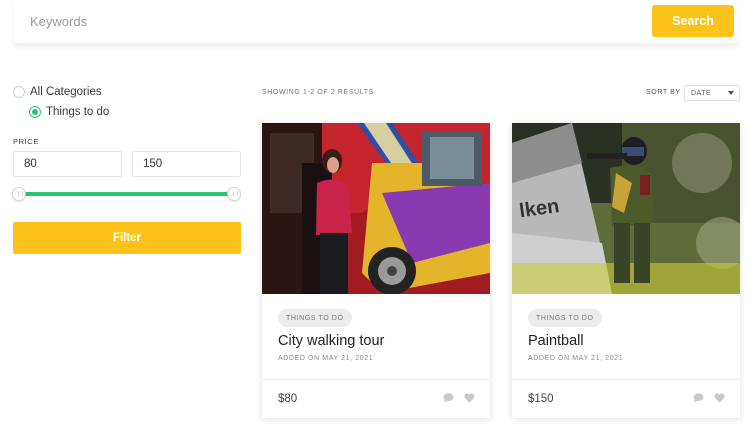 The image size is (750, 434). Describe the element at coordinates (663, 92) in the screenshot. I see `sort-label: SORT BY` at that location.